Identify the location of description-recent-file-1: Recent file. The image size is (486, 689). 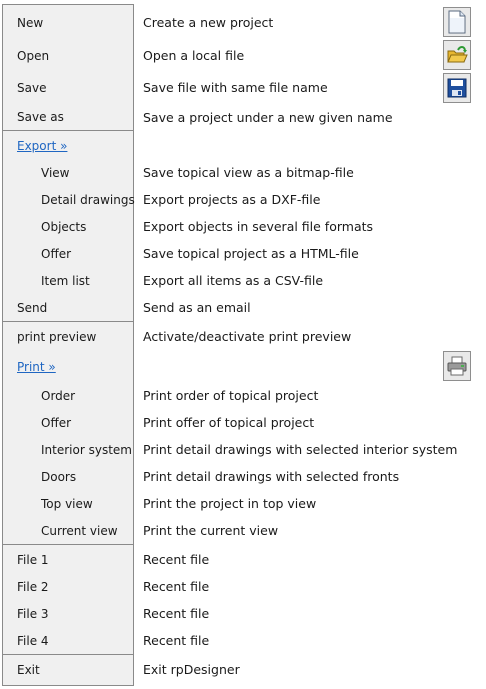
(176, 559).